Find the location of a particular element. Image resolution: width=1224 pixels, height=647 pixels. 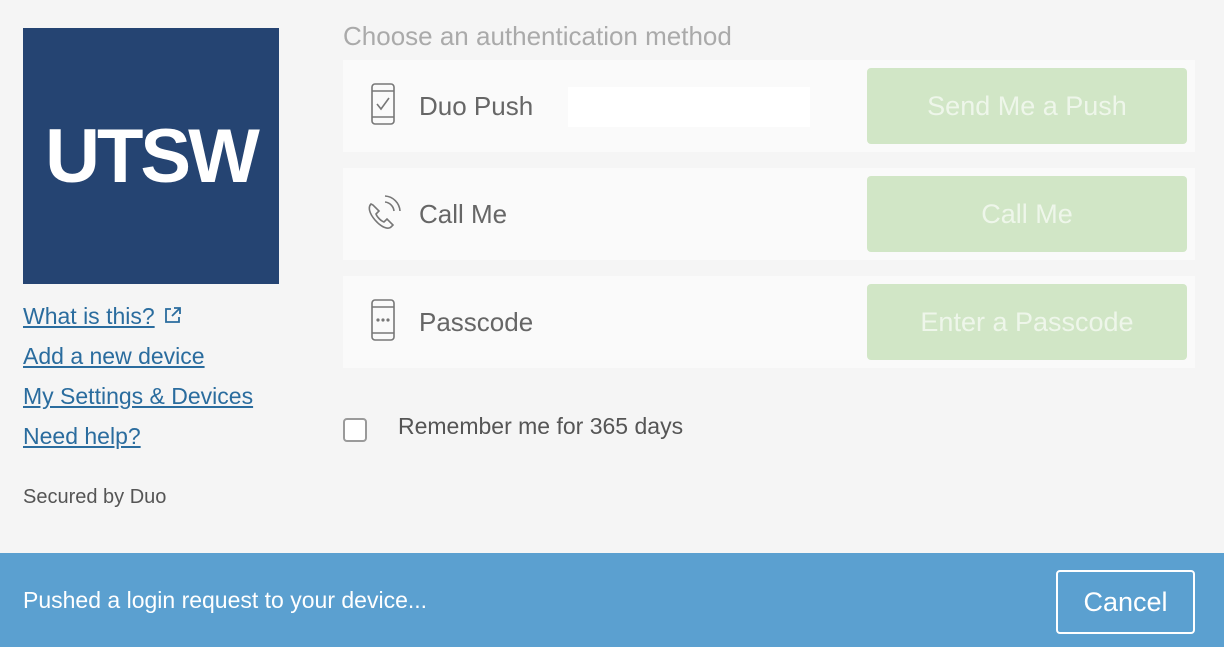

what-is-this-label: What is this? is located at coordinates (89, 316).